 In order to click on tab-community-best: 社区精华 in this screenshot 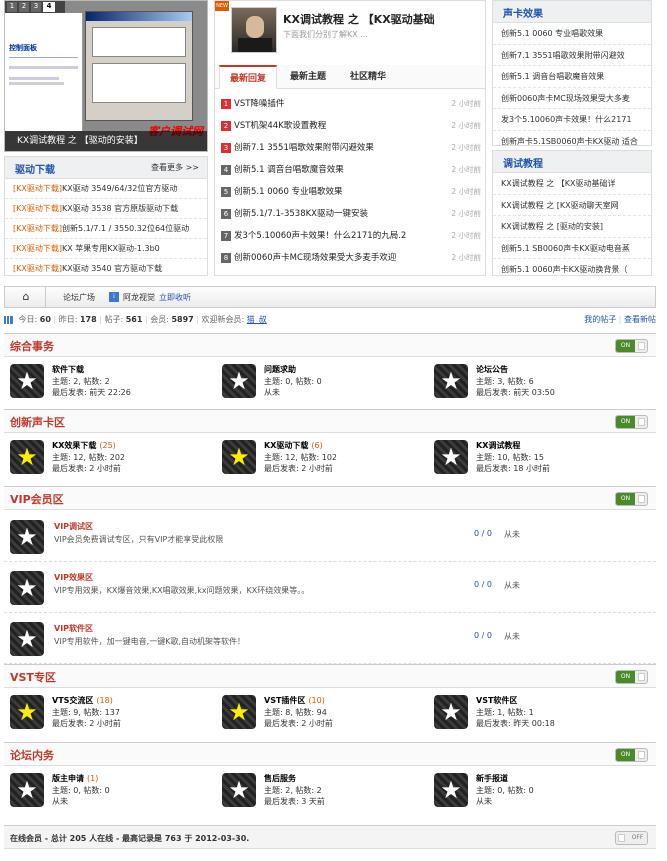, I will do `click(368, 77)`.